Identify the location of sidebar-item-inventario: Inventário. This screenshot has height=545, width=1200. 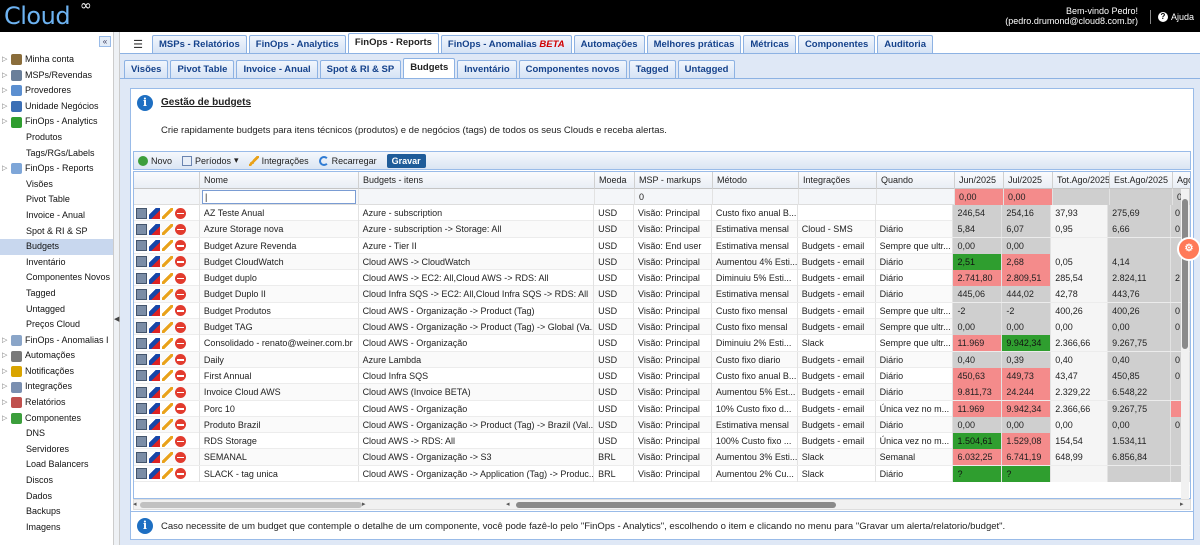
(56, 263).